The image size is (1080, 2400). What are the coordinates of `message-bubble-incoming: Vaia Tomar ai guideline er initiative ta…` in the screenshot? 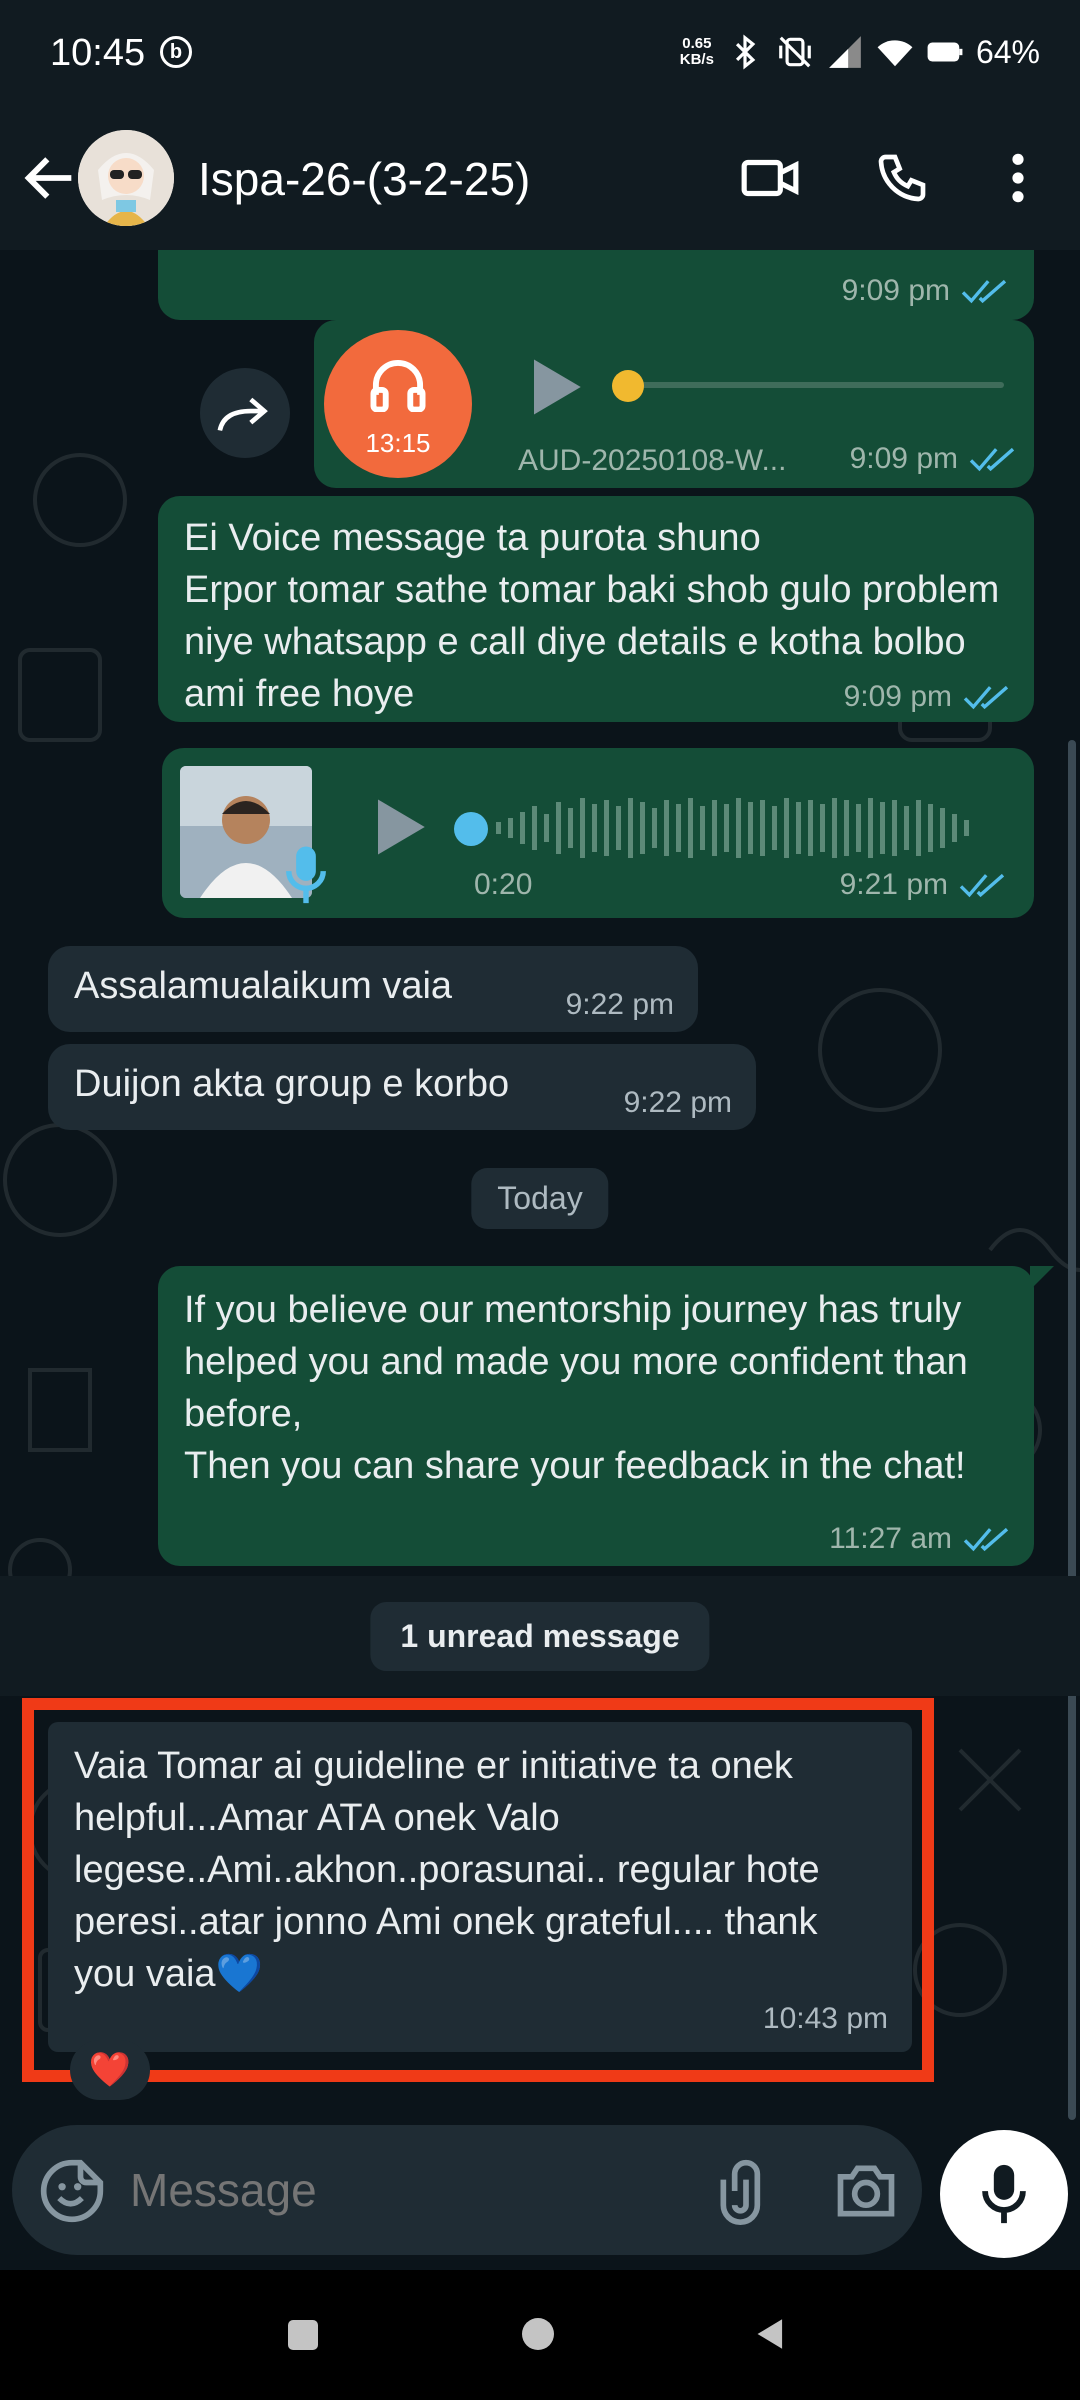 It's located at (480, 1887).